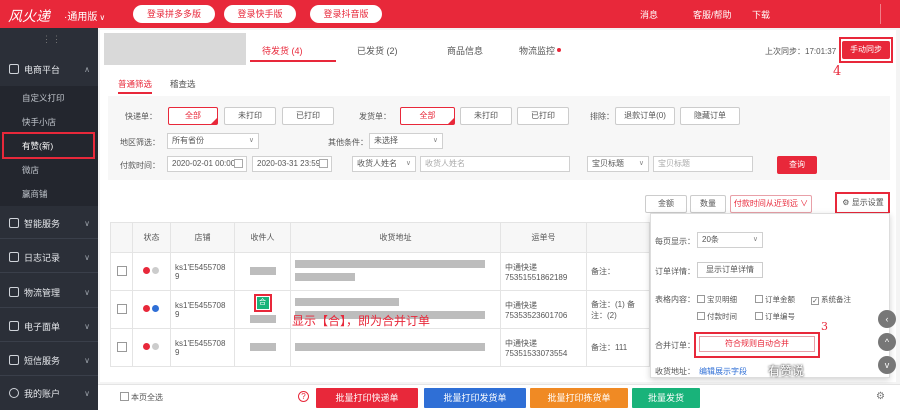 Image resolution: width=900 pixels, height=410 pixels. I want to click on ship-all-button: 全部, so click(427, 116).